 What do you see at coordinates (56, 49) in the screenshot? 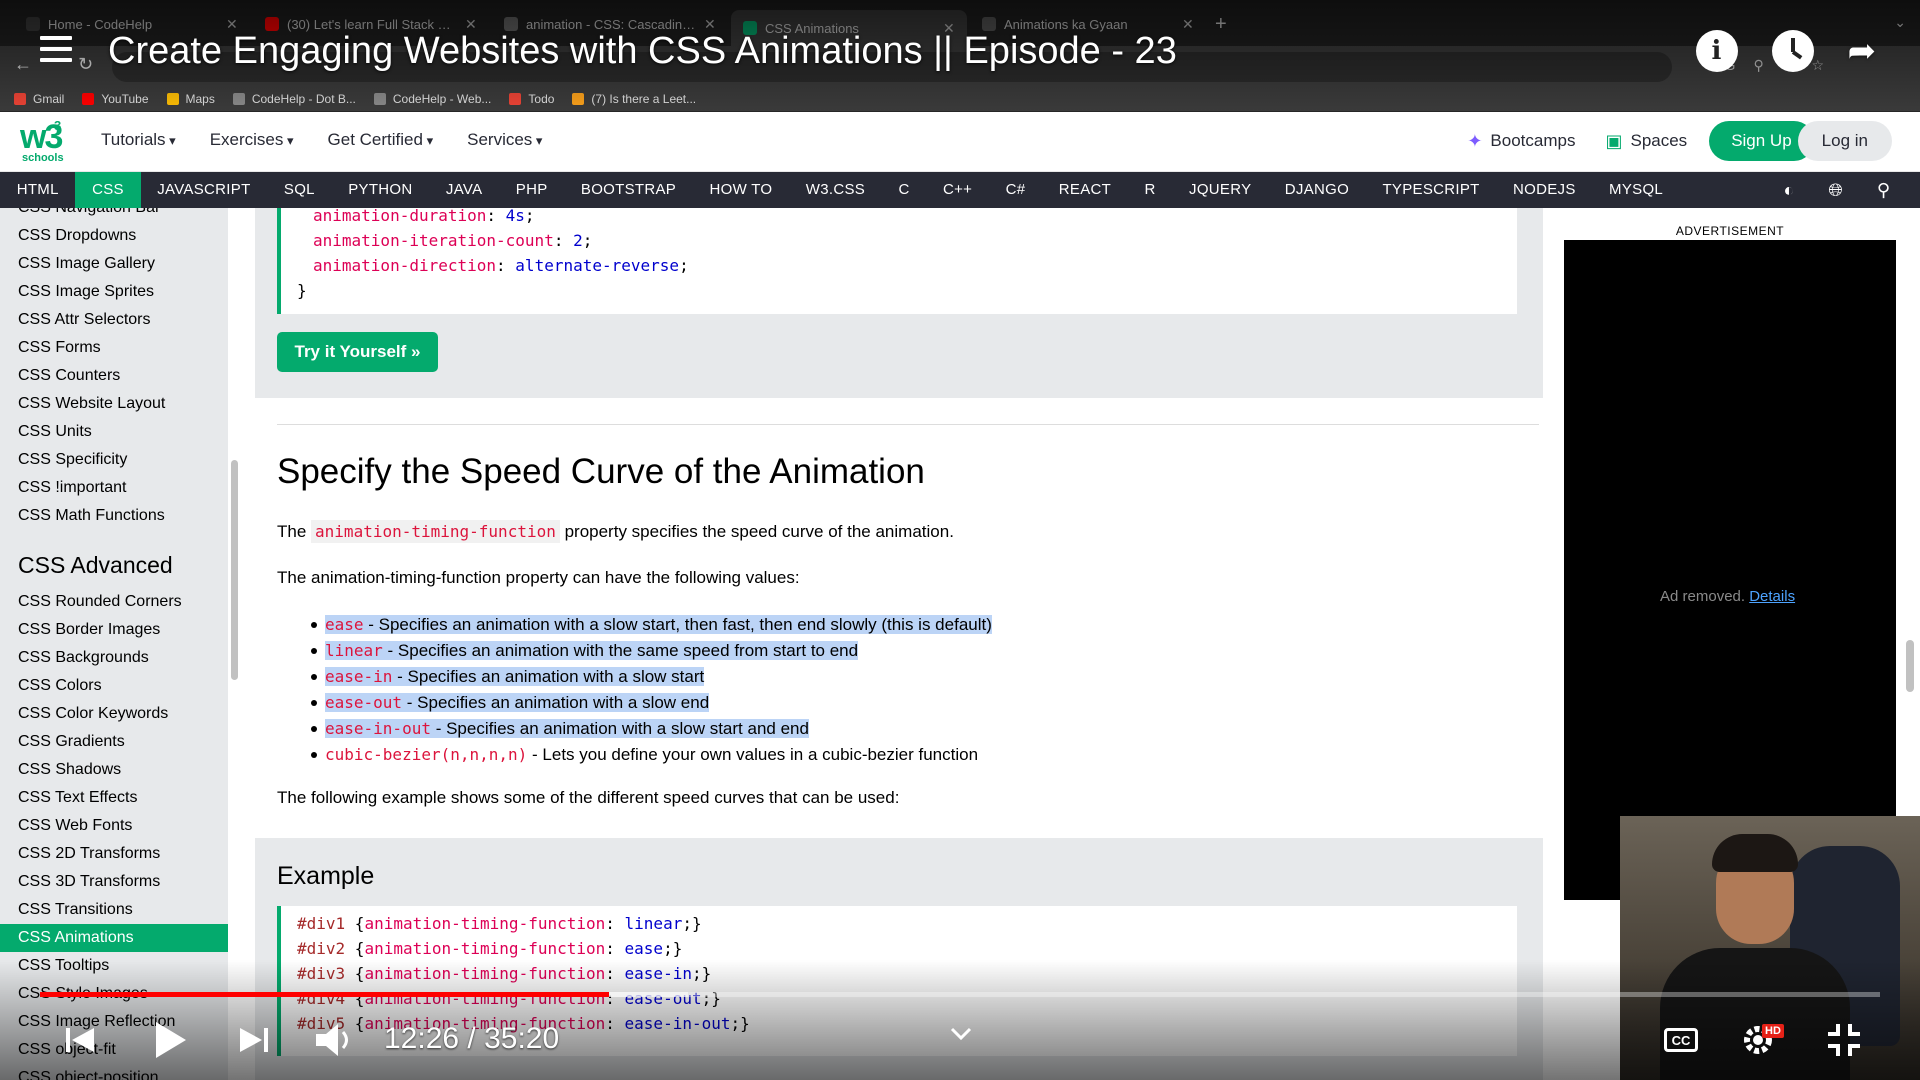
I see `playlist-menu-icon` at bounding box center [56, 49].